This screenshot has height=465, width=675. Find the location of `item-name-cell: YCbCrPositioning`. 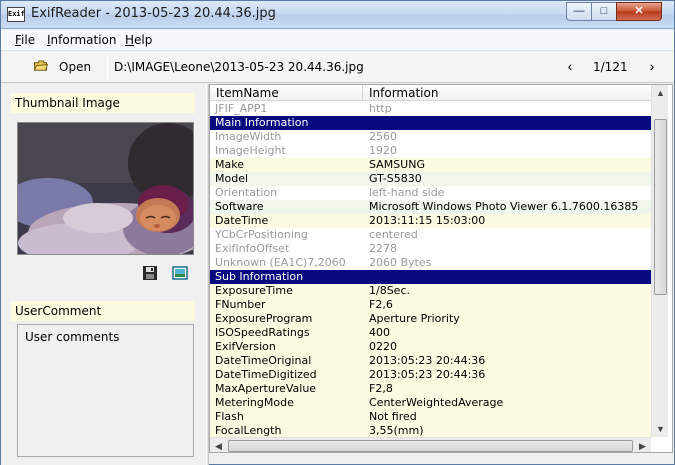

item-name-cell: YCbCrPositioning is located at coordinates (261, 234).